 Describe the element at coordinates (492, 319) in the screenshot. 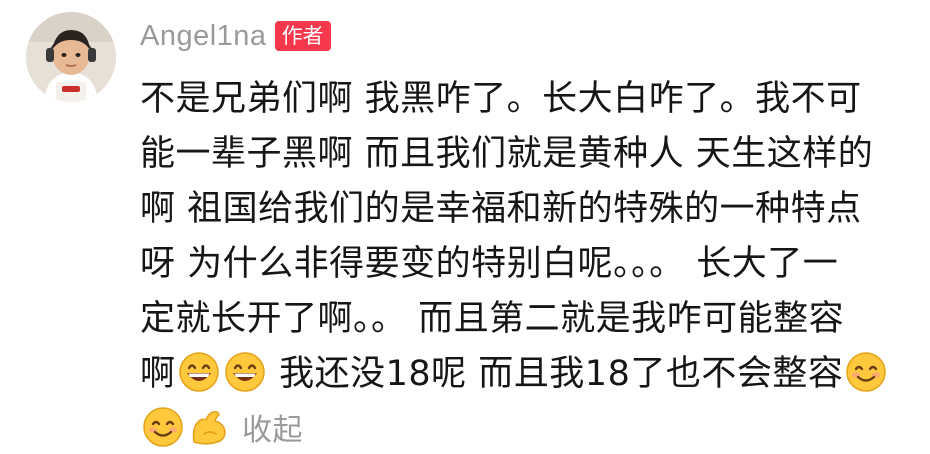

I see `comment-line: 定就长开了啊。。 而且第二就是我咋可能整容` at that location.